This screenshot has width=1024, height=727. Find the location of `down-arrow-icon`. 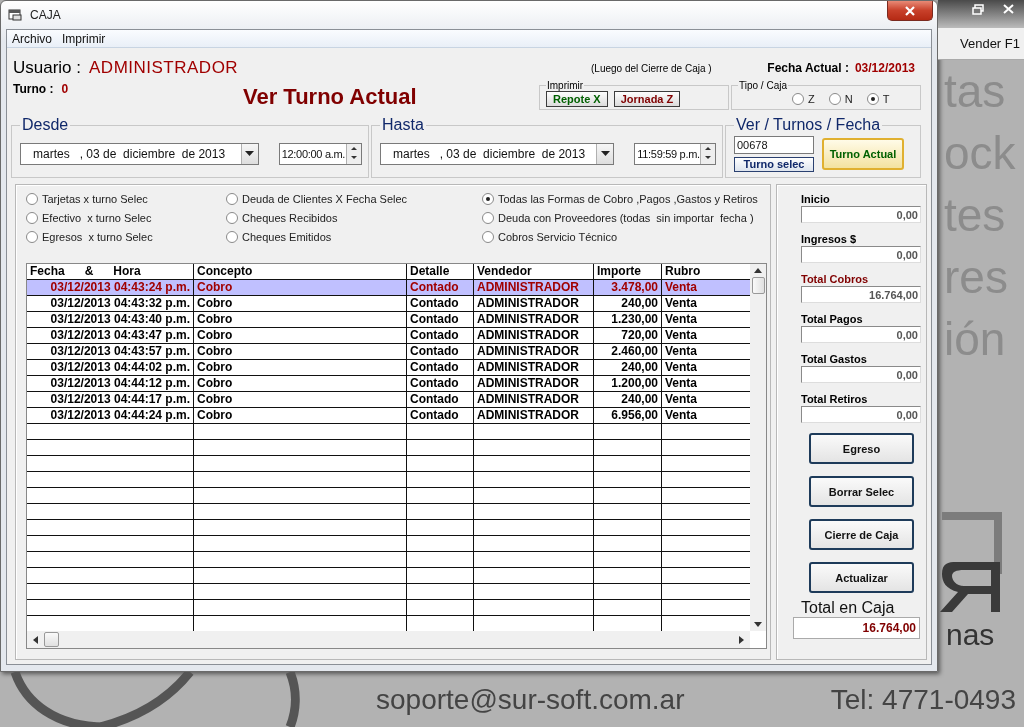

down-arrow-icon is located at coordinates (758, 624).